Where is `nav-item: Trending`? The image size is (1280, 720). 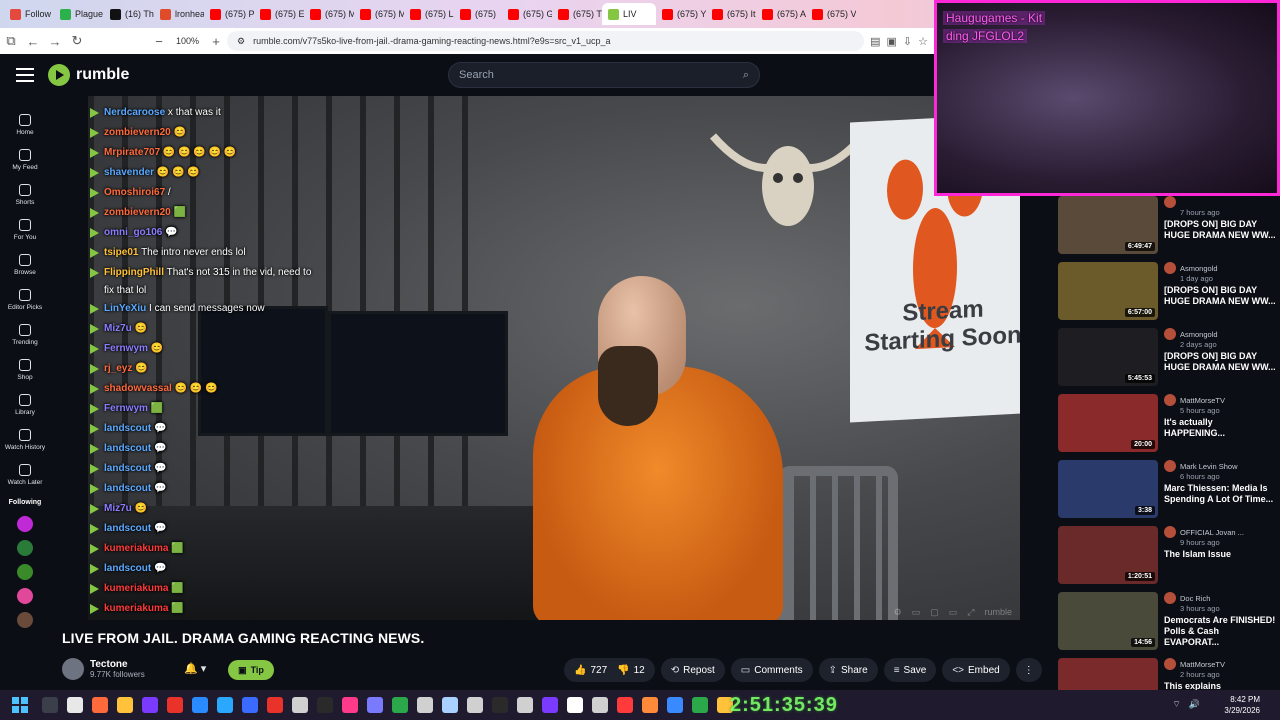
nav-item: Trending is located at coordinates (25, 335).